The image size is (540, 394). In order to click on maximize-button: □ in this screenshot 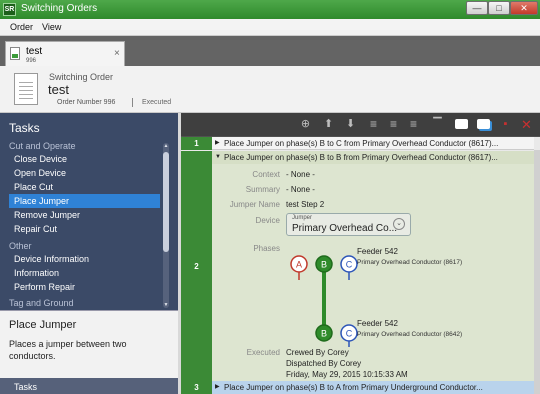, I will do `click(499, 8)`.